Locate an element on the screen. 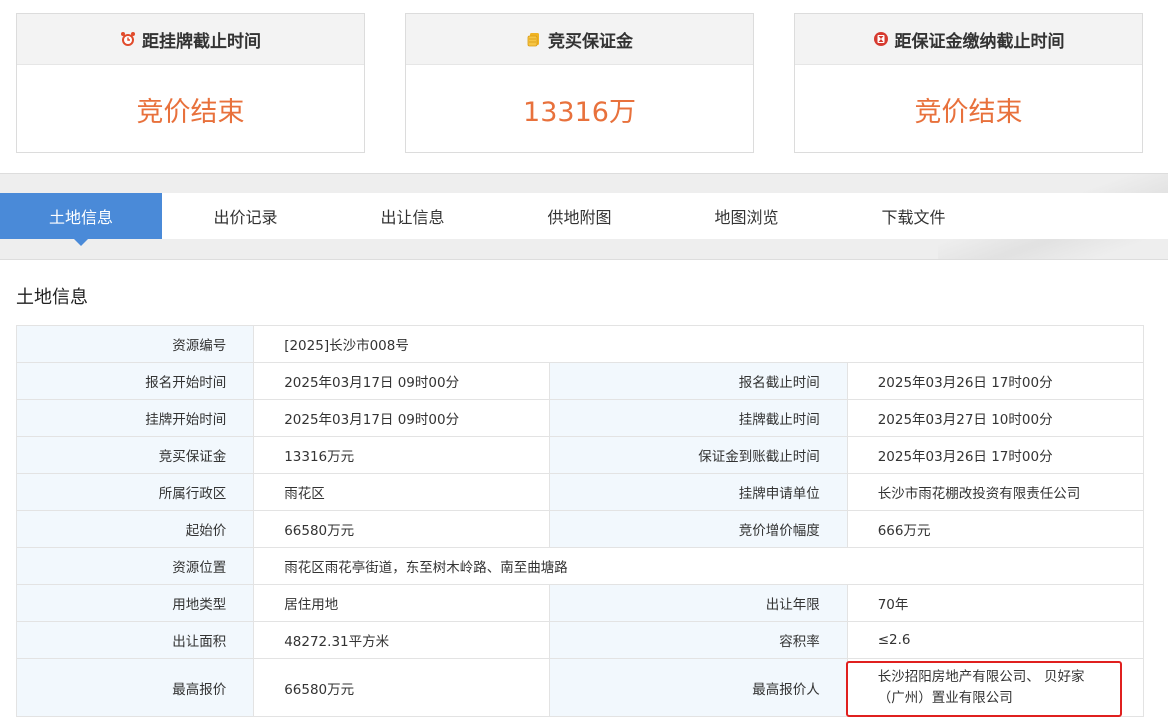 Image resolution: width=1168 pixels, height=718 pixels. row-label: 资源编号 is located at coordinates (135, 344).